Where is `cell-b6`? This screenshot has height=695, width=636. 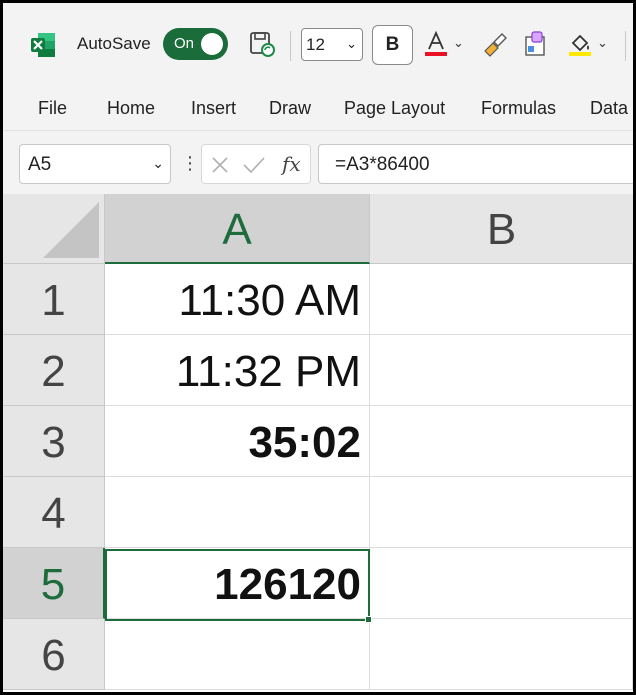 cell-b6 is located at coordinates (501, 654).